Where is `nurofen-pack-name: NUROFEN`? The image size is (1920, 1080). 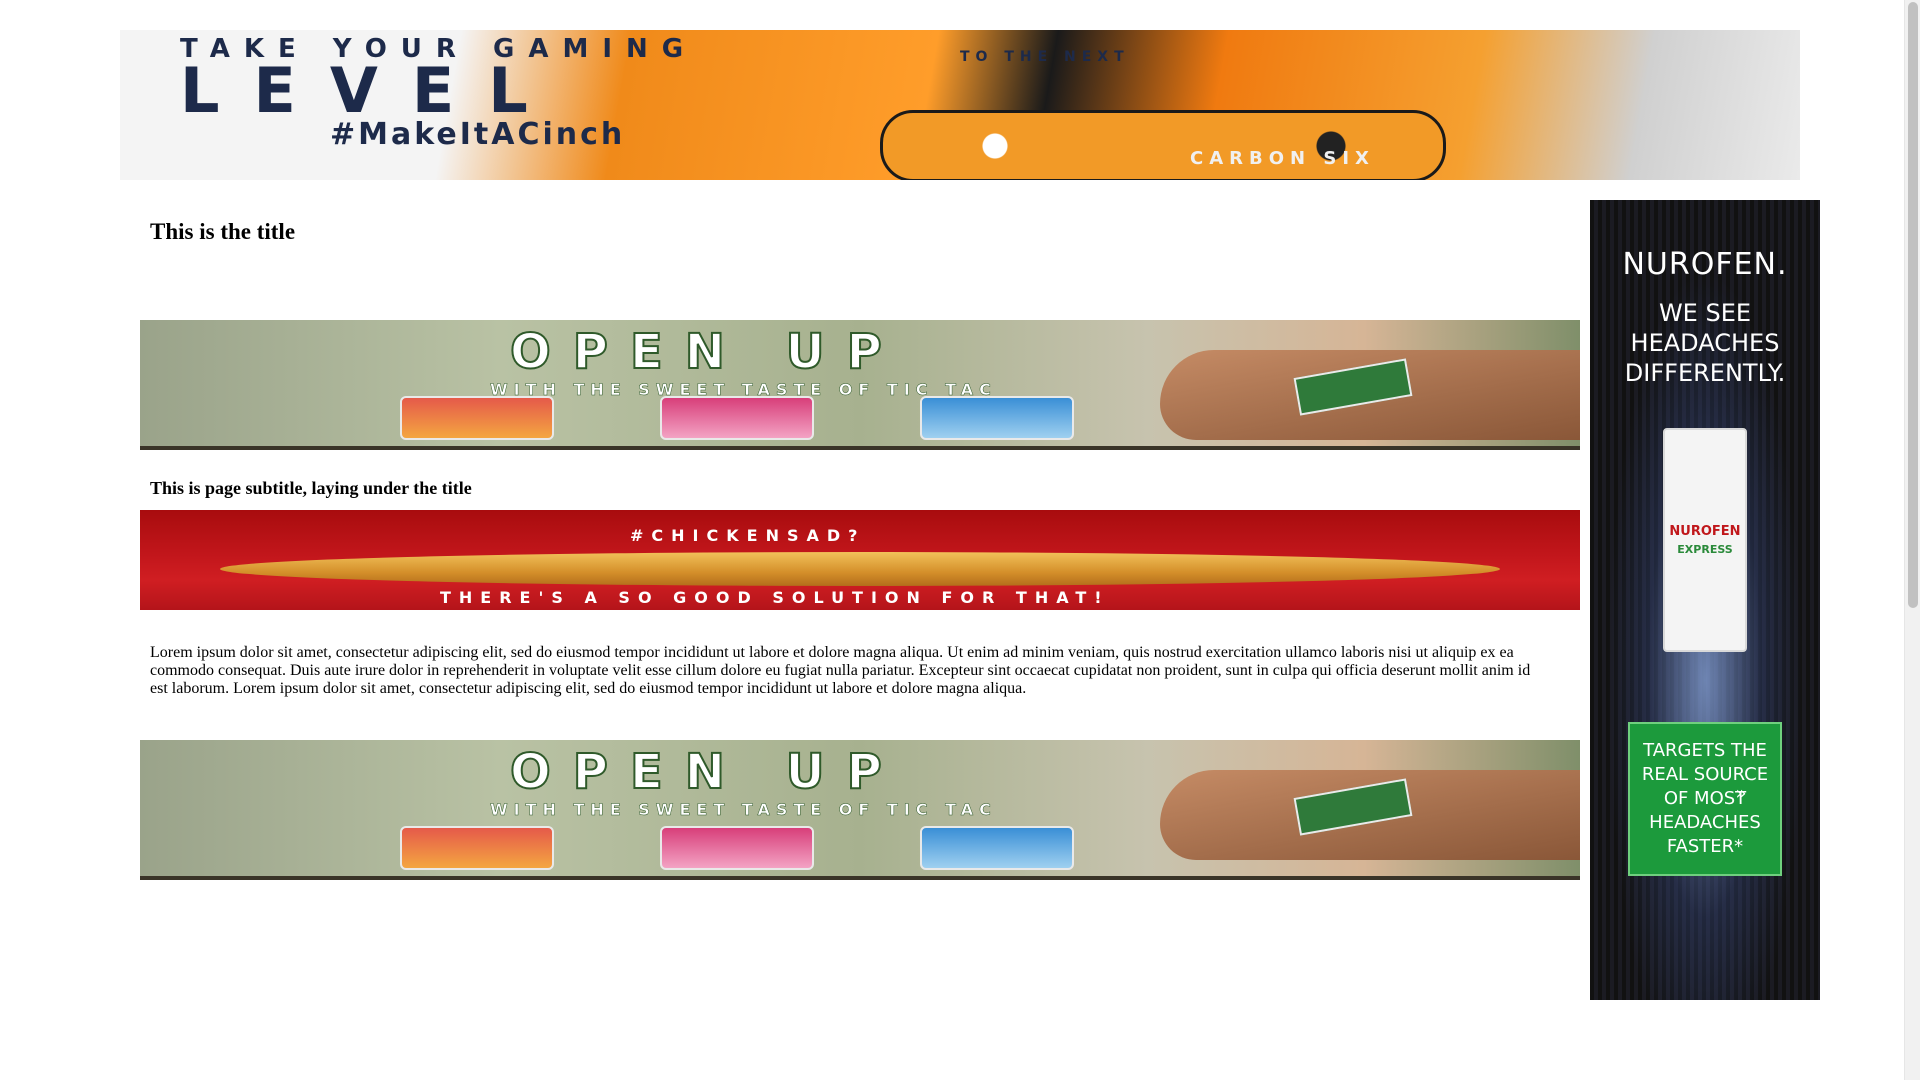
nurofen-pack-name: NUROFEN is located at coordinates (1705, 531).